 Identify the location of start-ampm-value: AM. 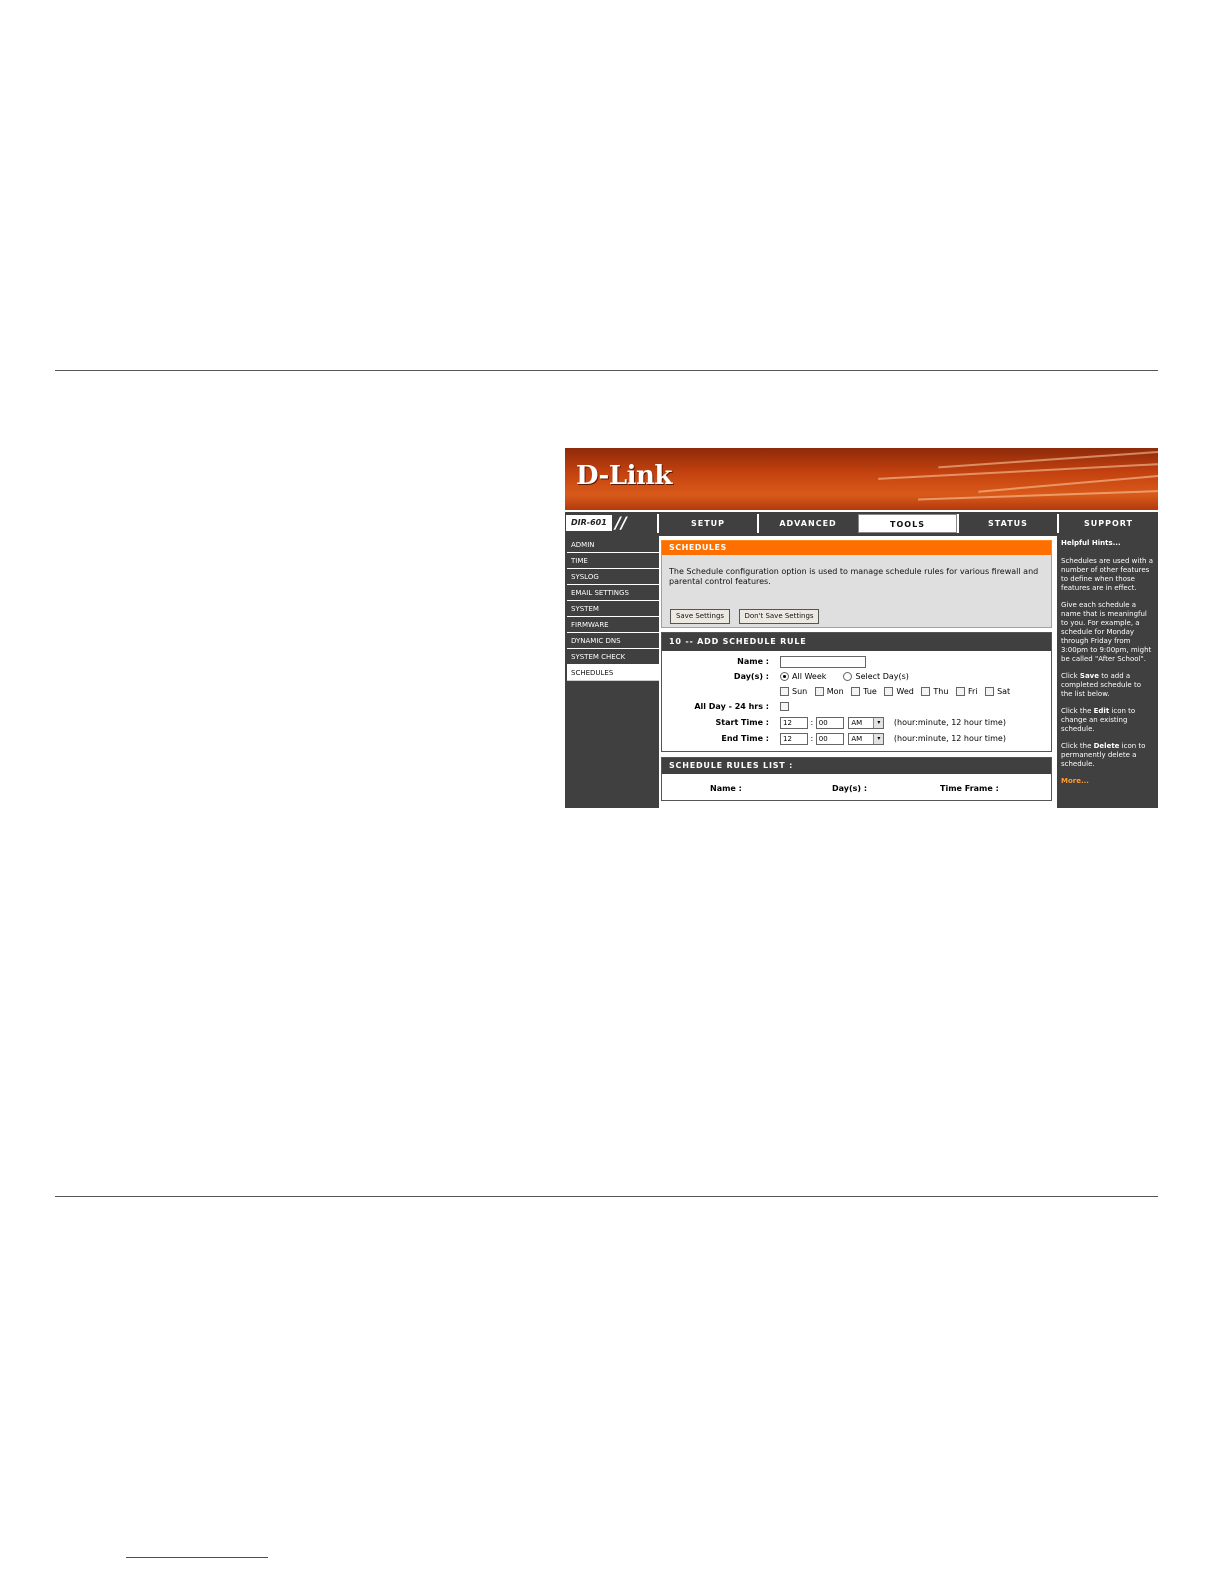
(857, 722).